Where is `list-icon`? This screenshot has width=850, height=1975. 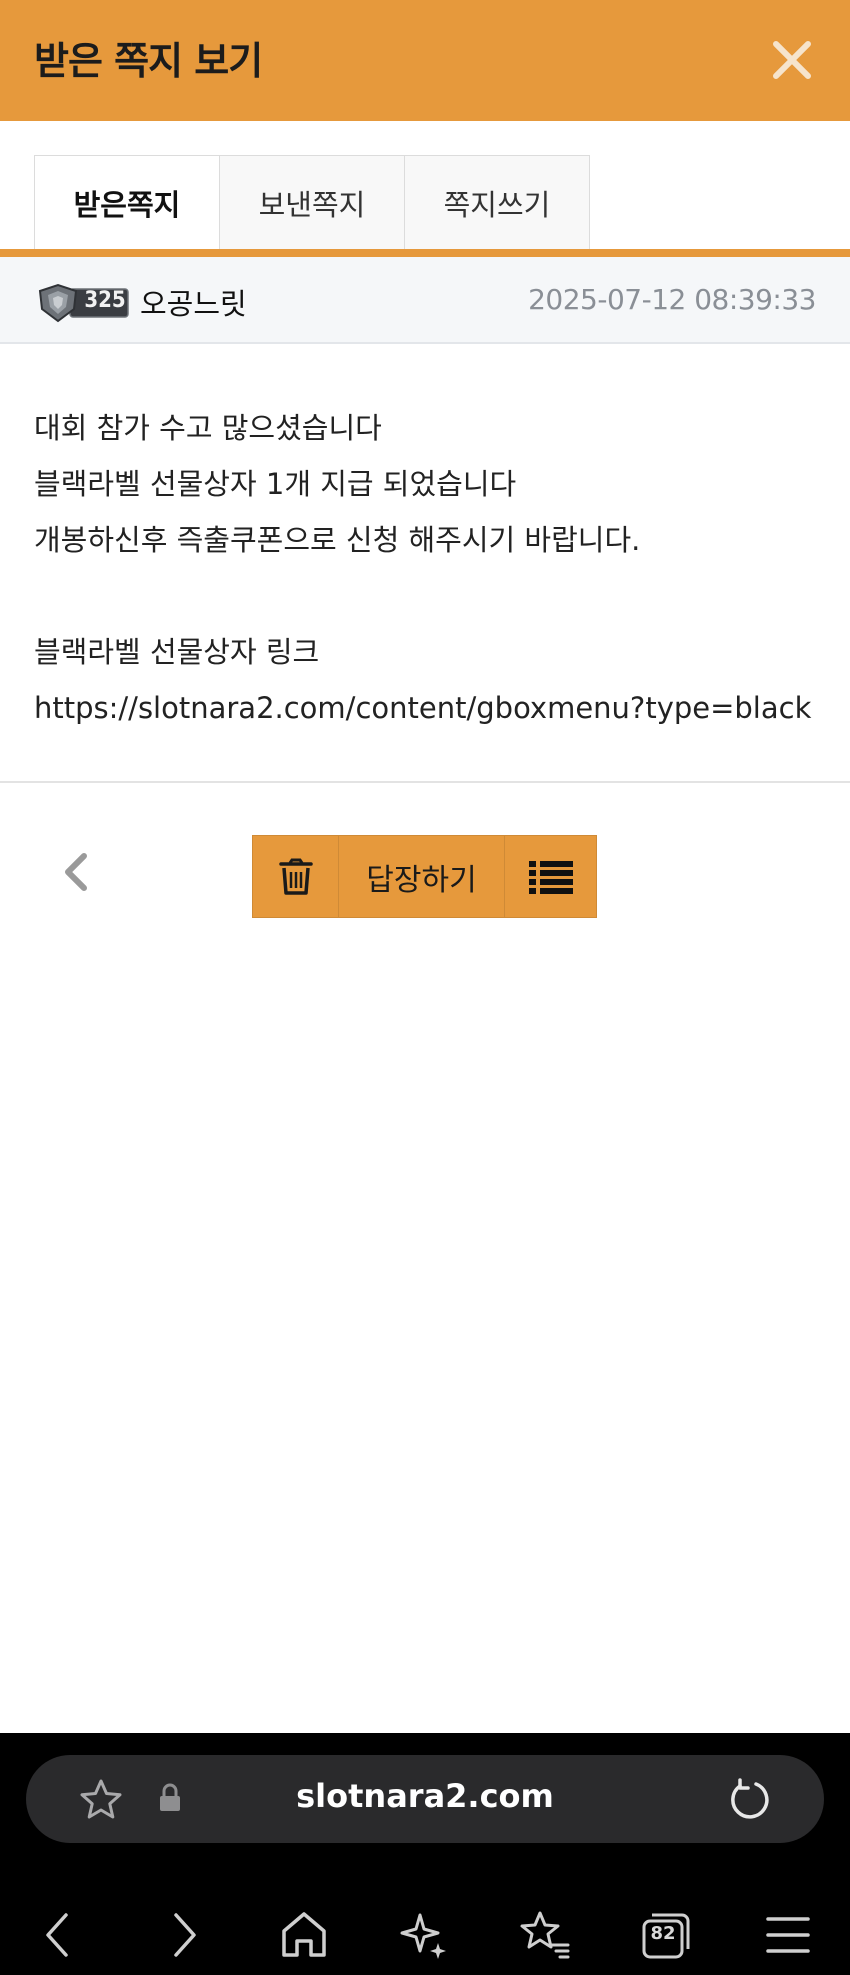 list-icon is located at coordinates (550, 877).